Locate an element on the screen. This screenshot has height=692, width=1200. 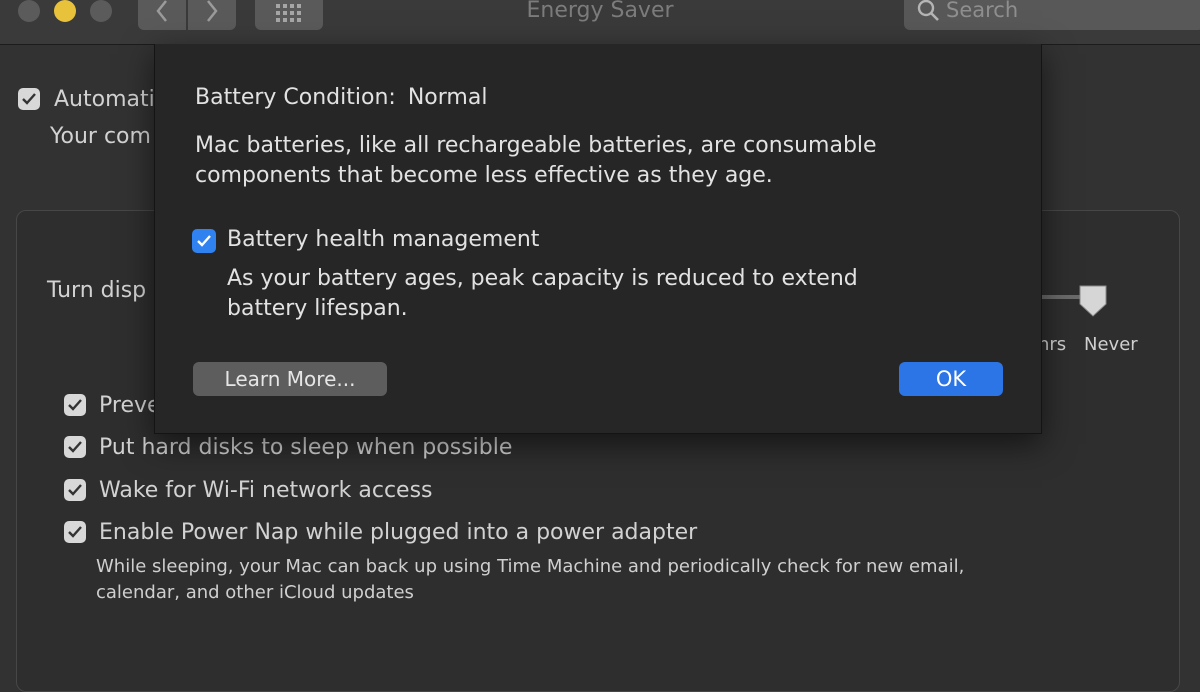
search-icon is located at coordinates (928, 10).